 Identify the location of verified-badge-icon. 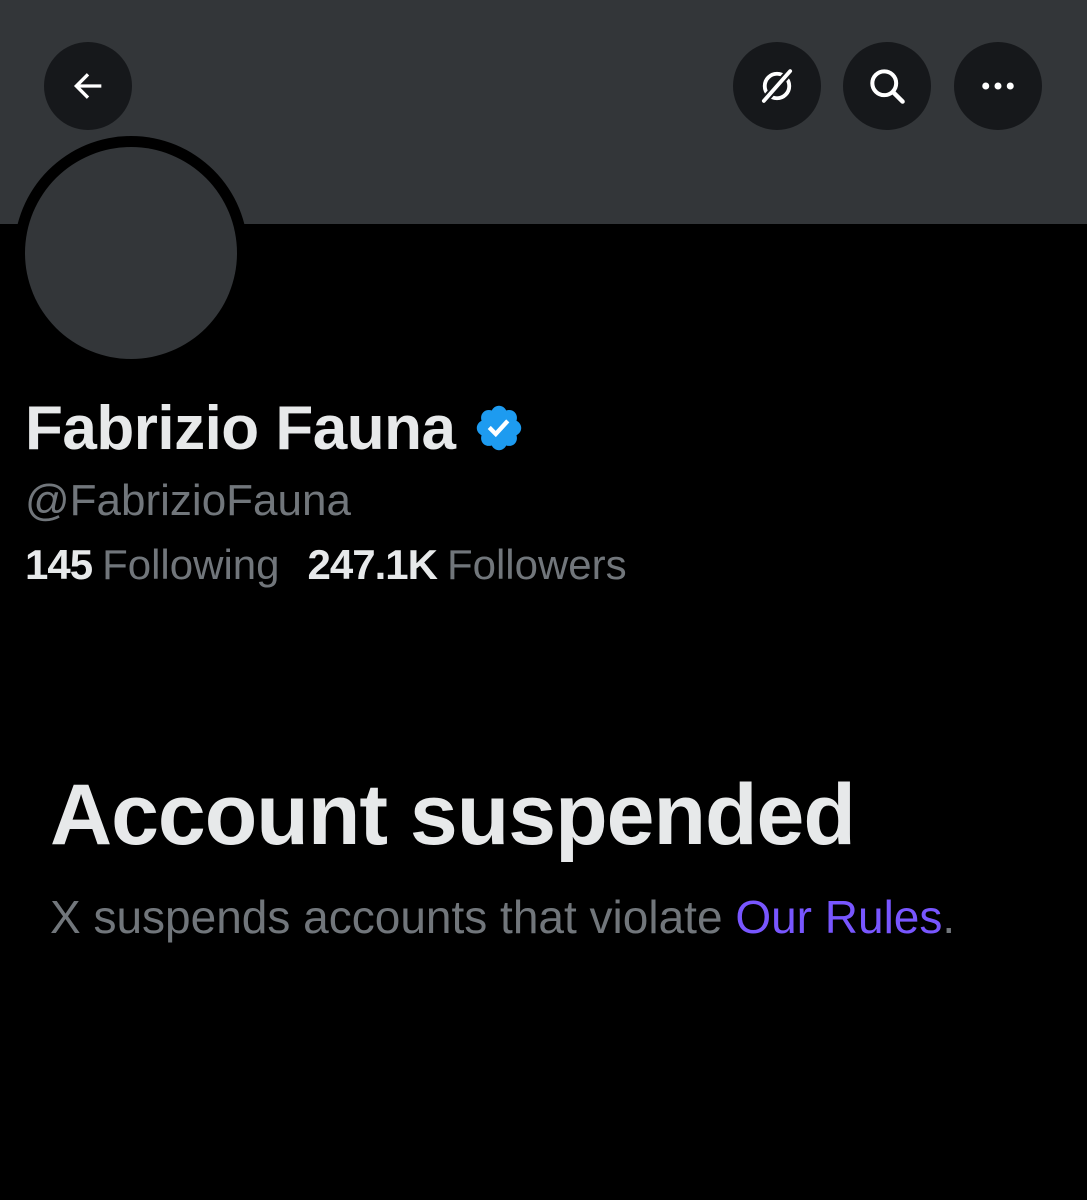
(499, 428).